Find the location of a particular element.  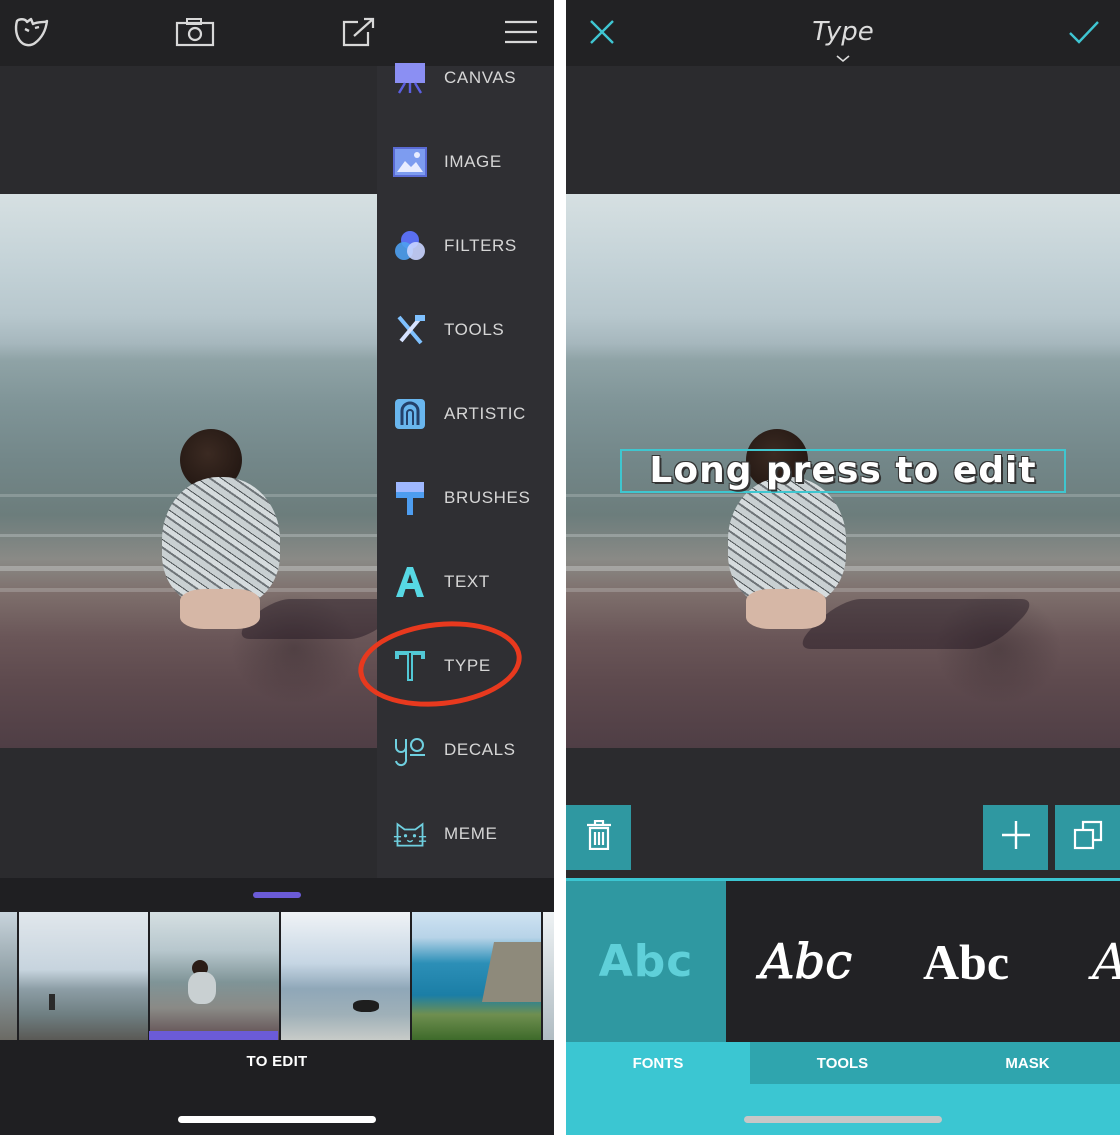

menu-item-label: IMAGE is located at coordinates (473, 161).